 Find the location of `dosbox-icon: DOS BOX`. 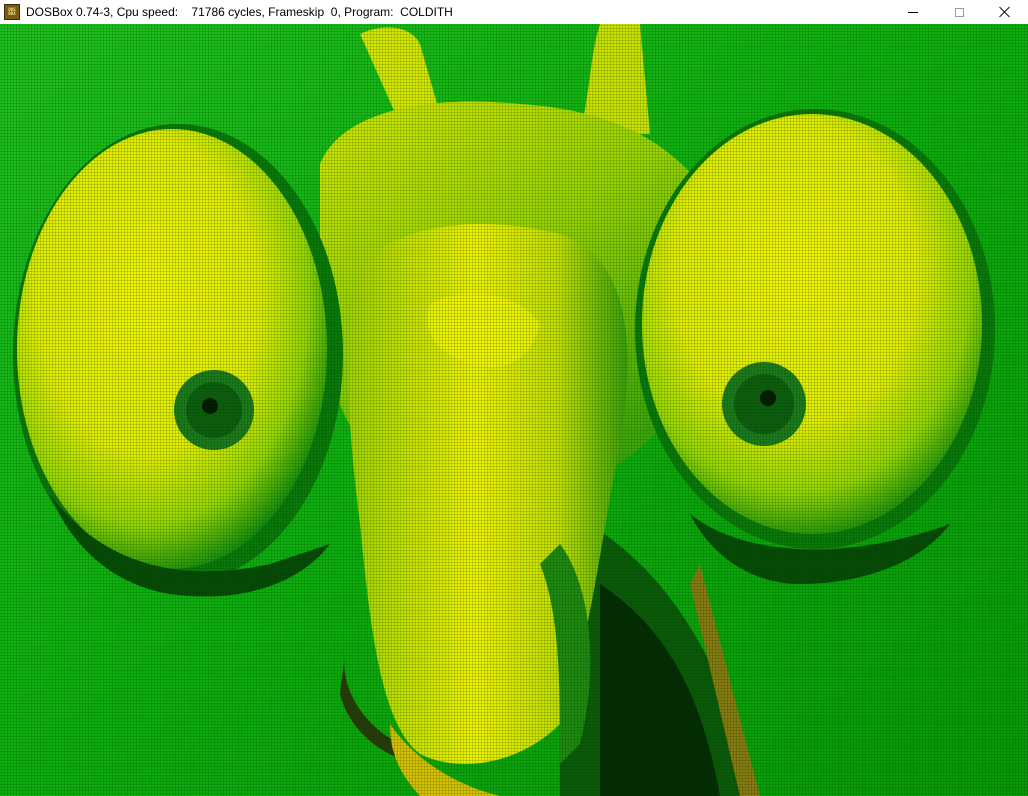

dosbox-icon: DOS BOX is located at coordinates (12, 12).